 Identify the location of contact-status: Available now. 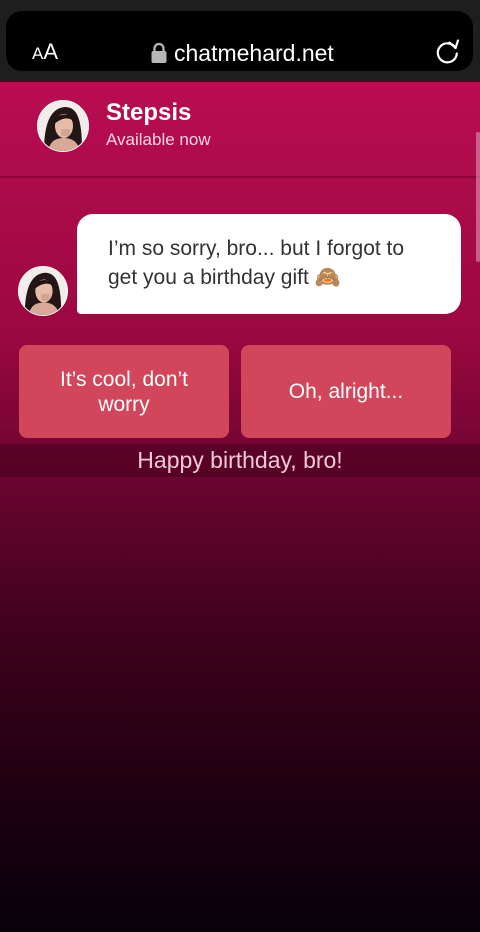
(158, 139).